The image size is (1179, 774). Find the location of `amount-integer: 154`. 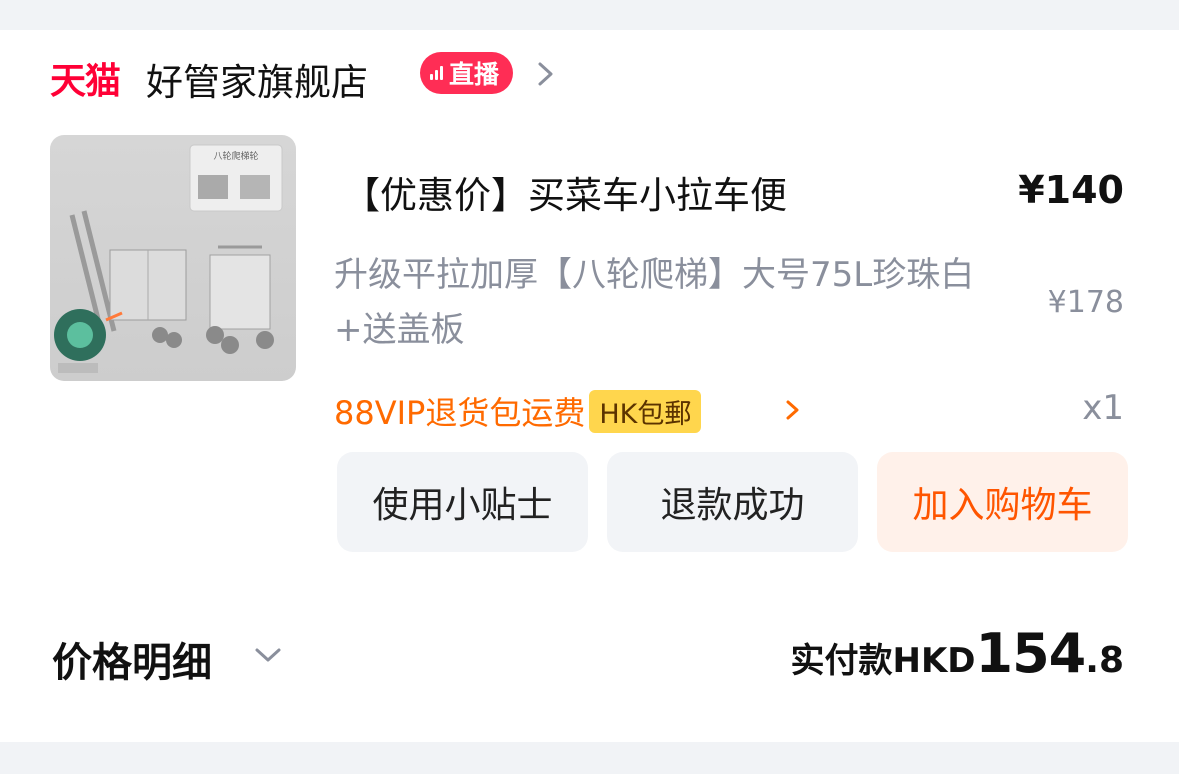

amount-integer: 154 is located at coordinates (1031, 653).